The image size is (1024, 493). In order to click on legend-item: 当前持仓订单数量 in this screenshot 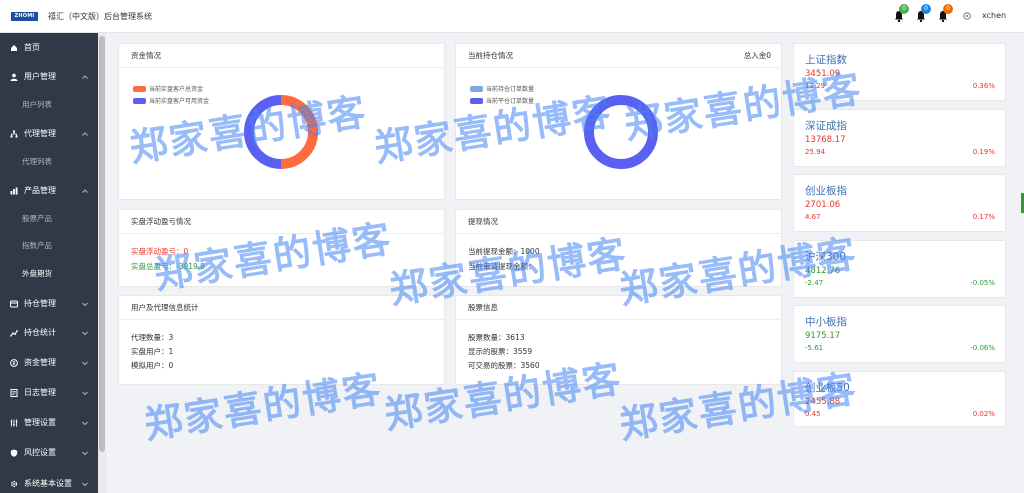, I will do `click(502, 88)`.